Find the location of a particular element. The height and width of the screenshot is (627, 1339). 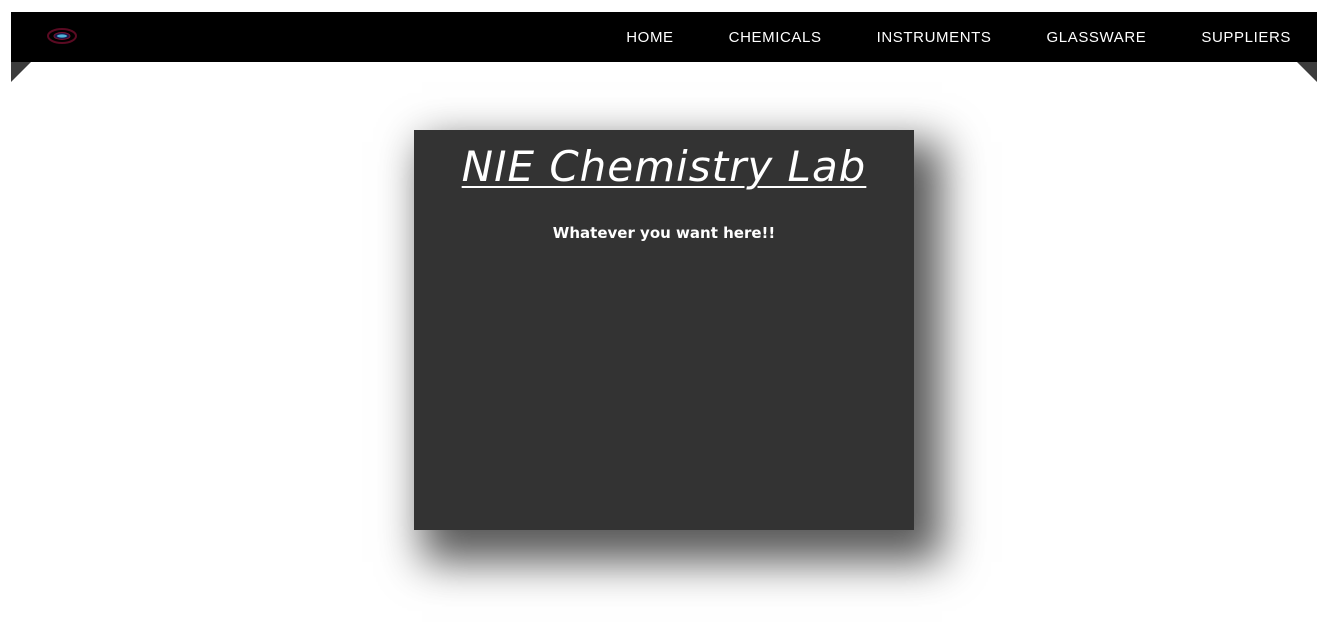

nav-suppliers-link: SUPPLIERS is located at coordinates (1246, 37).